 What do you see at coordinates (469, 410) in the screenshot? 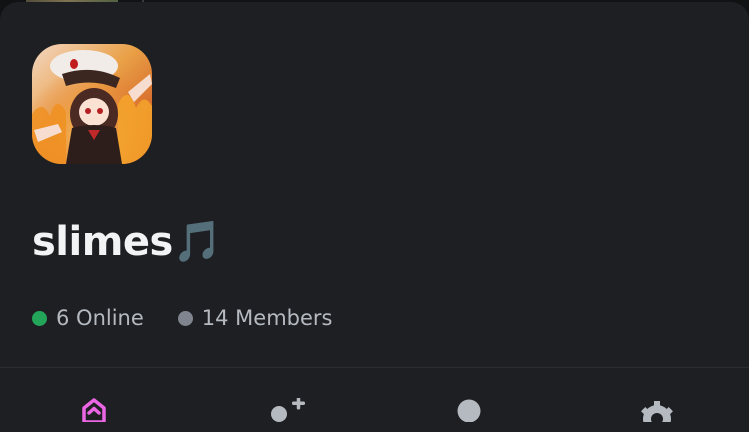
I see `notifications-icon` at bounding box center [469, 410].